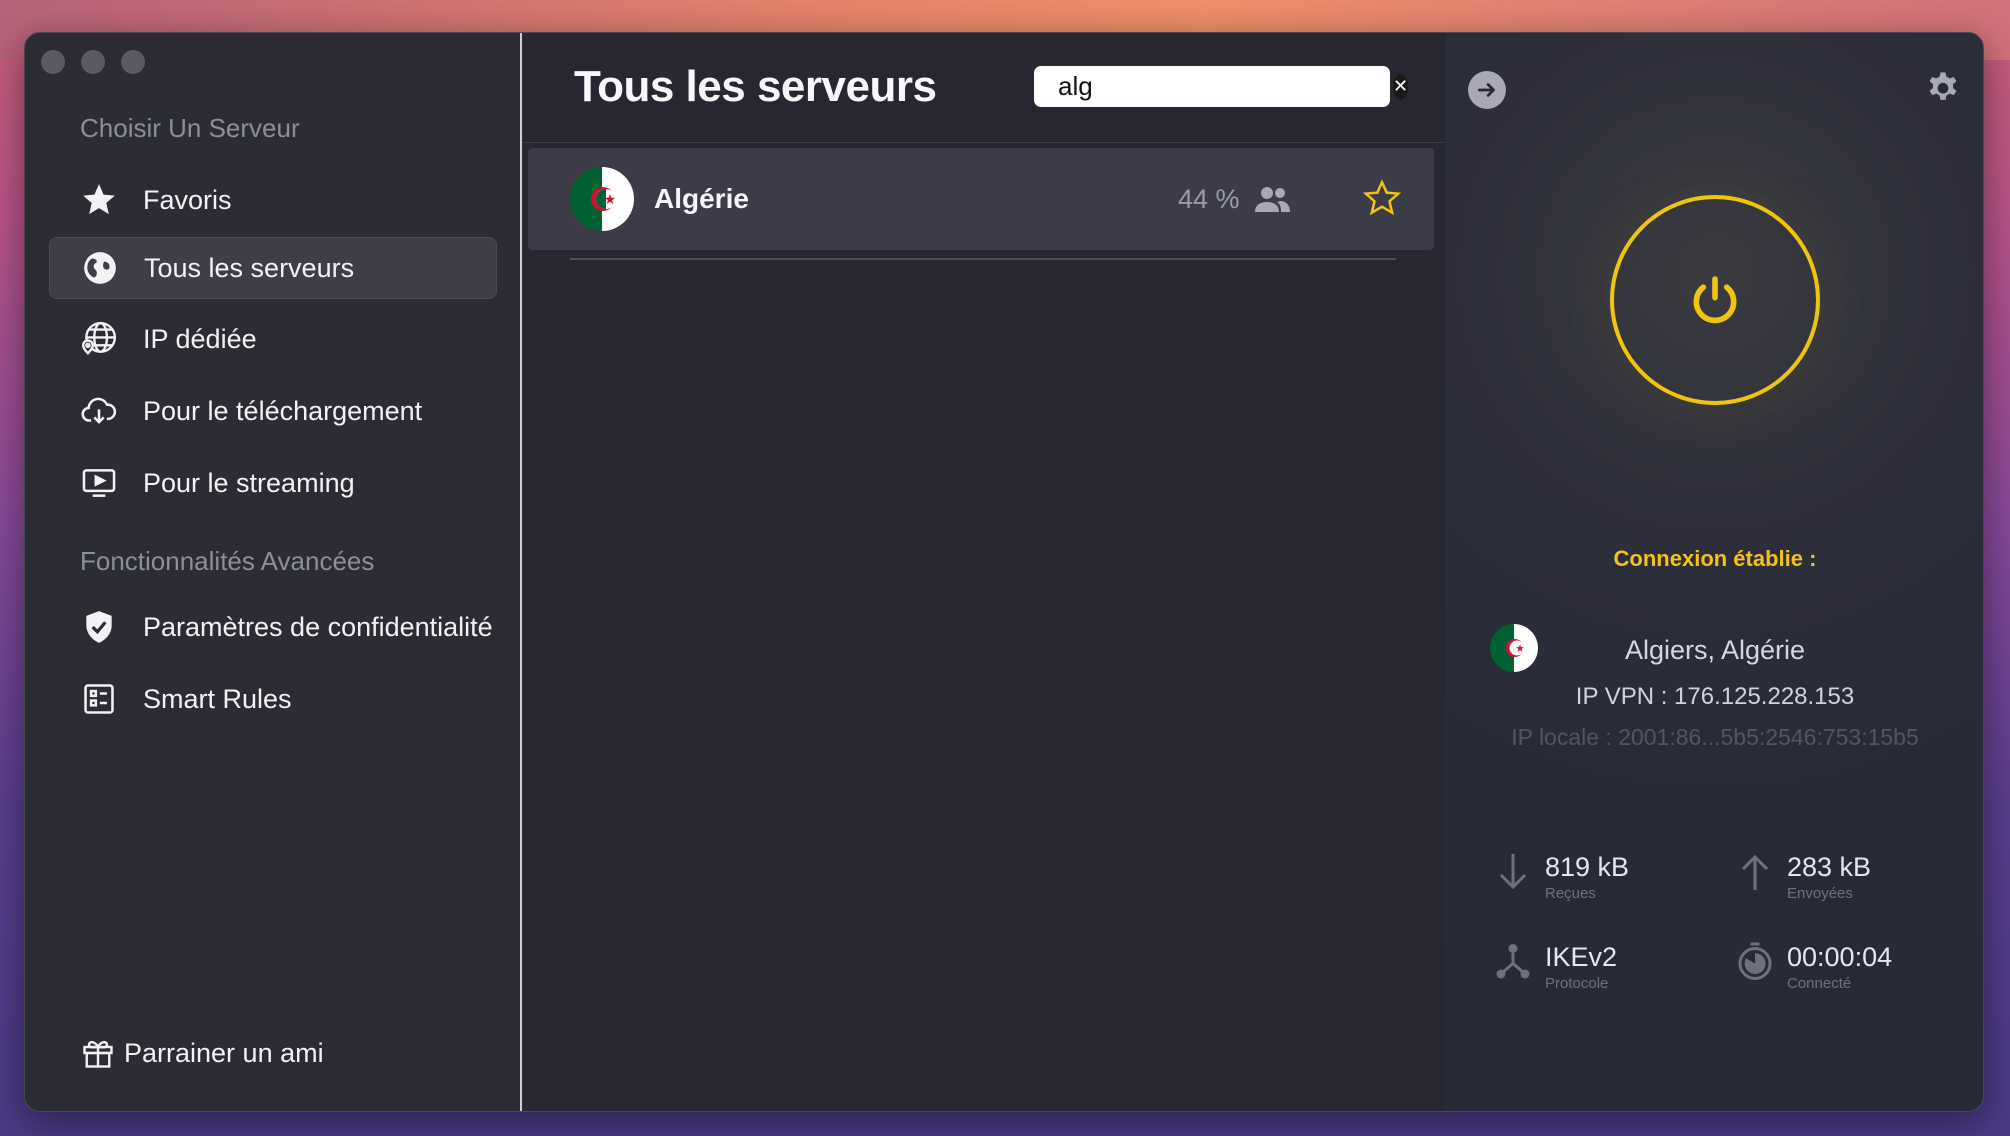 This screenshot has height=1136, width=2010. What do you see at coordinates (200, 338) in the screenshot?
I see `sidebar-item-label: IP dédiée` at bounding box center [200, 338].